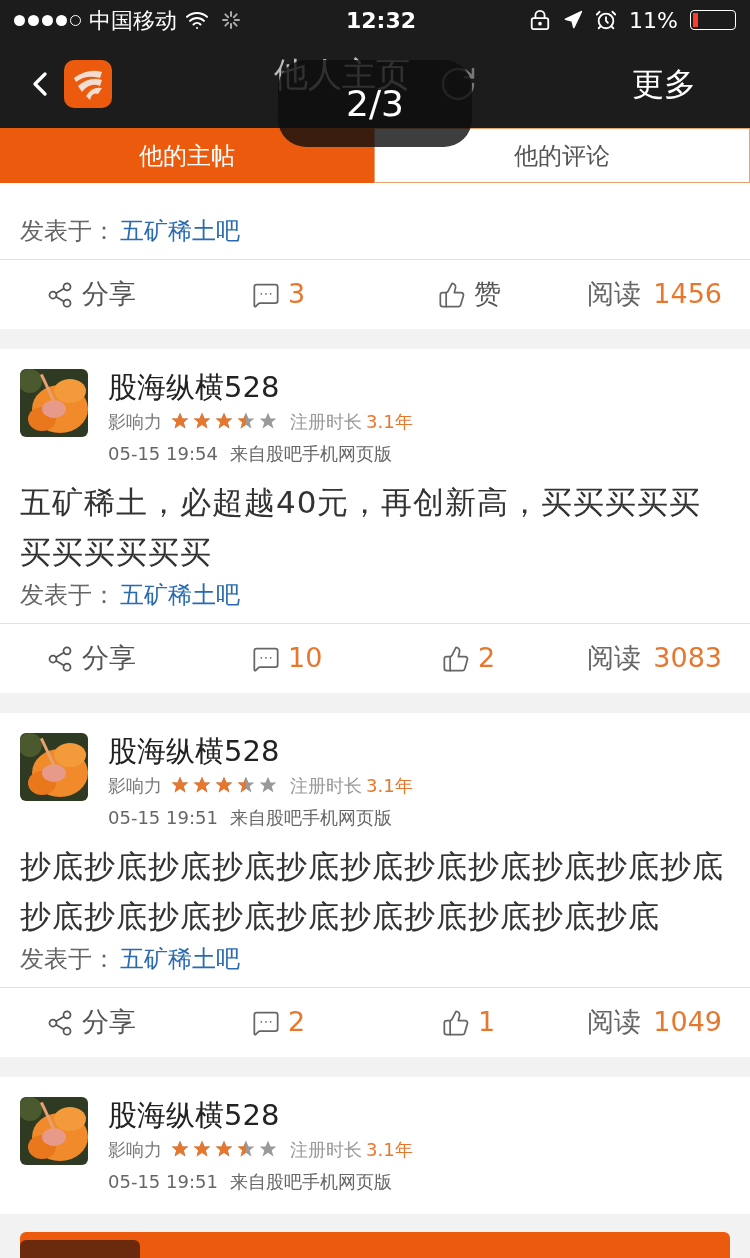  What do you see at coordinates (713, 20) in the screenshot?
I see `battery-icon` at bounding box center [713, 20].